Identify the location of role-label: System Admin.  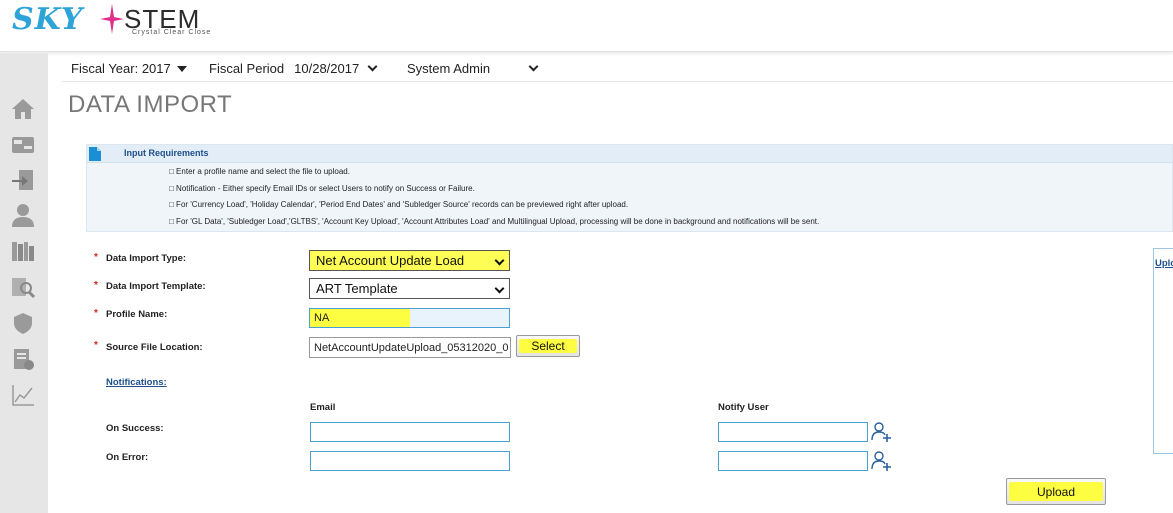
(449, 68).